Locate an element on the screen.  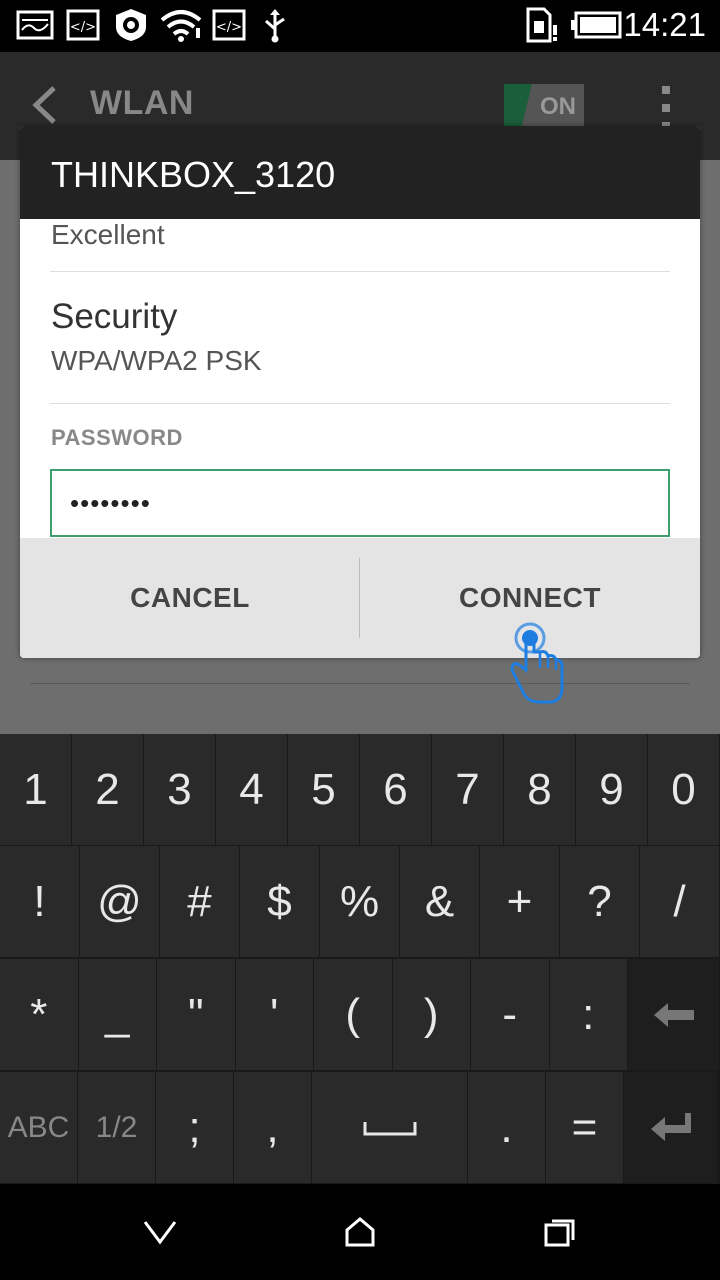
keyboard-row-symbols-2: * _ " '() -: is located at coordinates (360, 1015).